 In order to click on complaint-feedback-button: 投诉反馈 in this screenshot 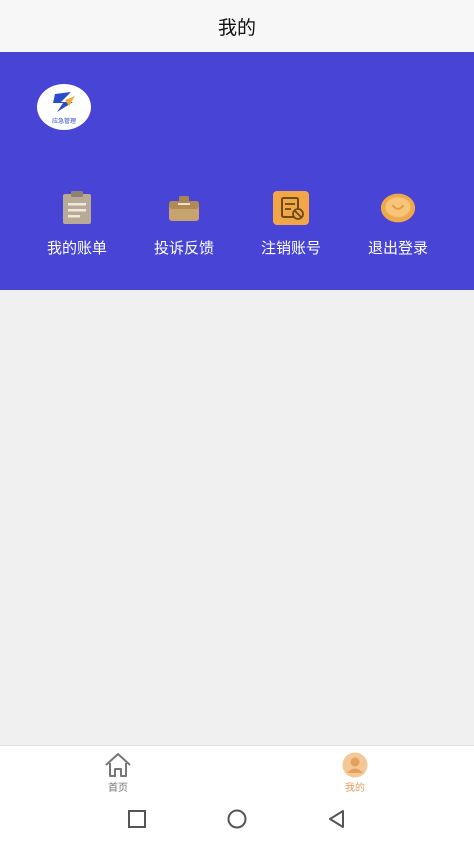, I will do `click(184, 224)`.